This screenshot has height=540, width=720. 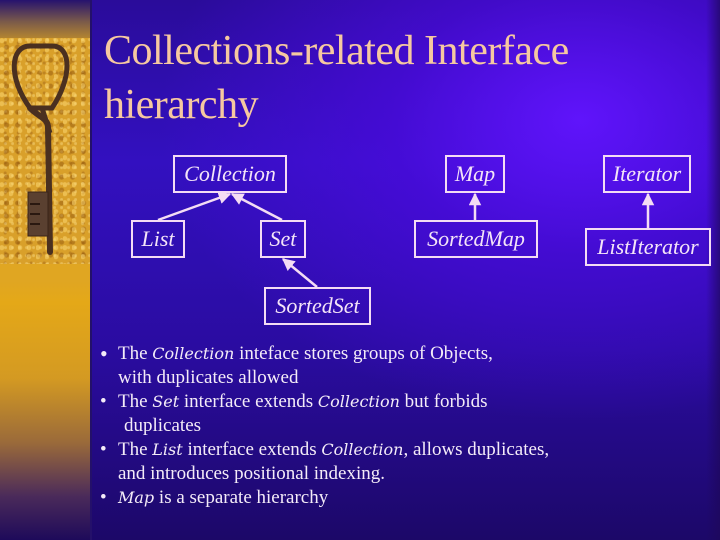 What do you see at coordinates (158, 239) in the screenshot?
I see `node-list: List` at bounding box center [158, 239].